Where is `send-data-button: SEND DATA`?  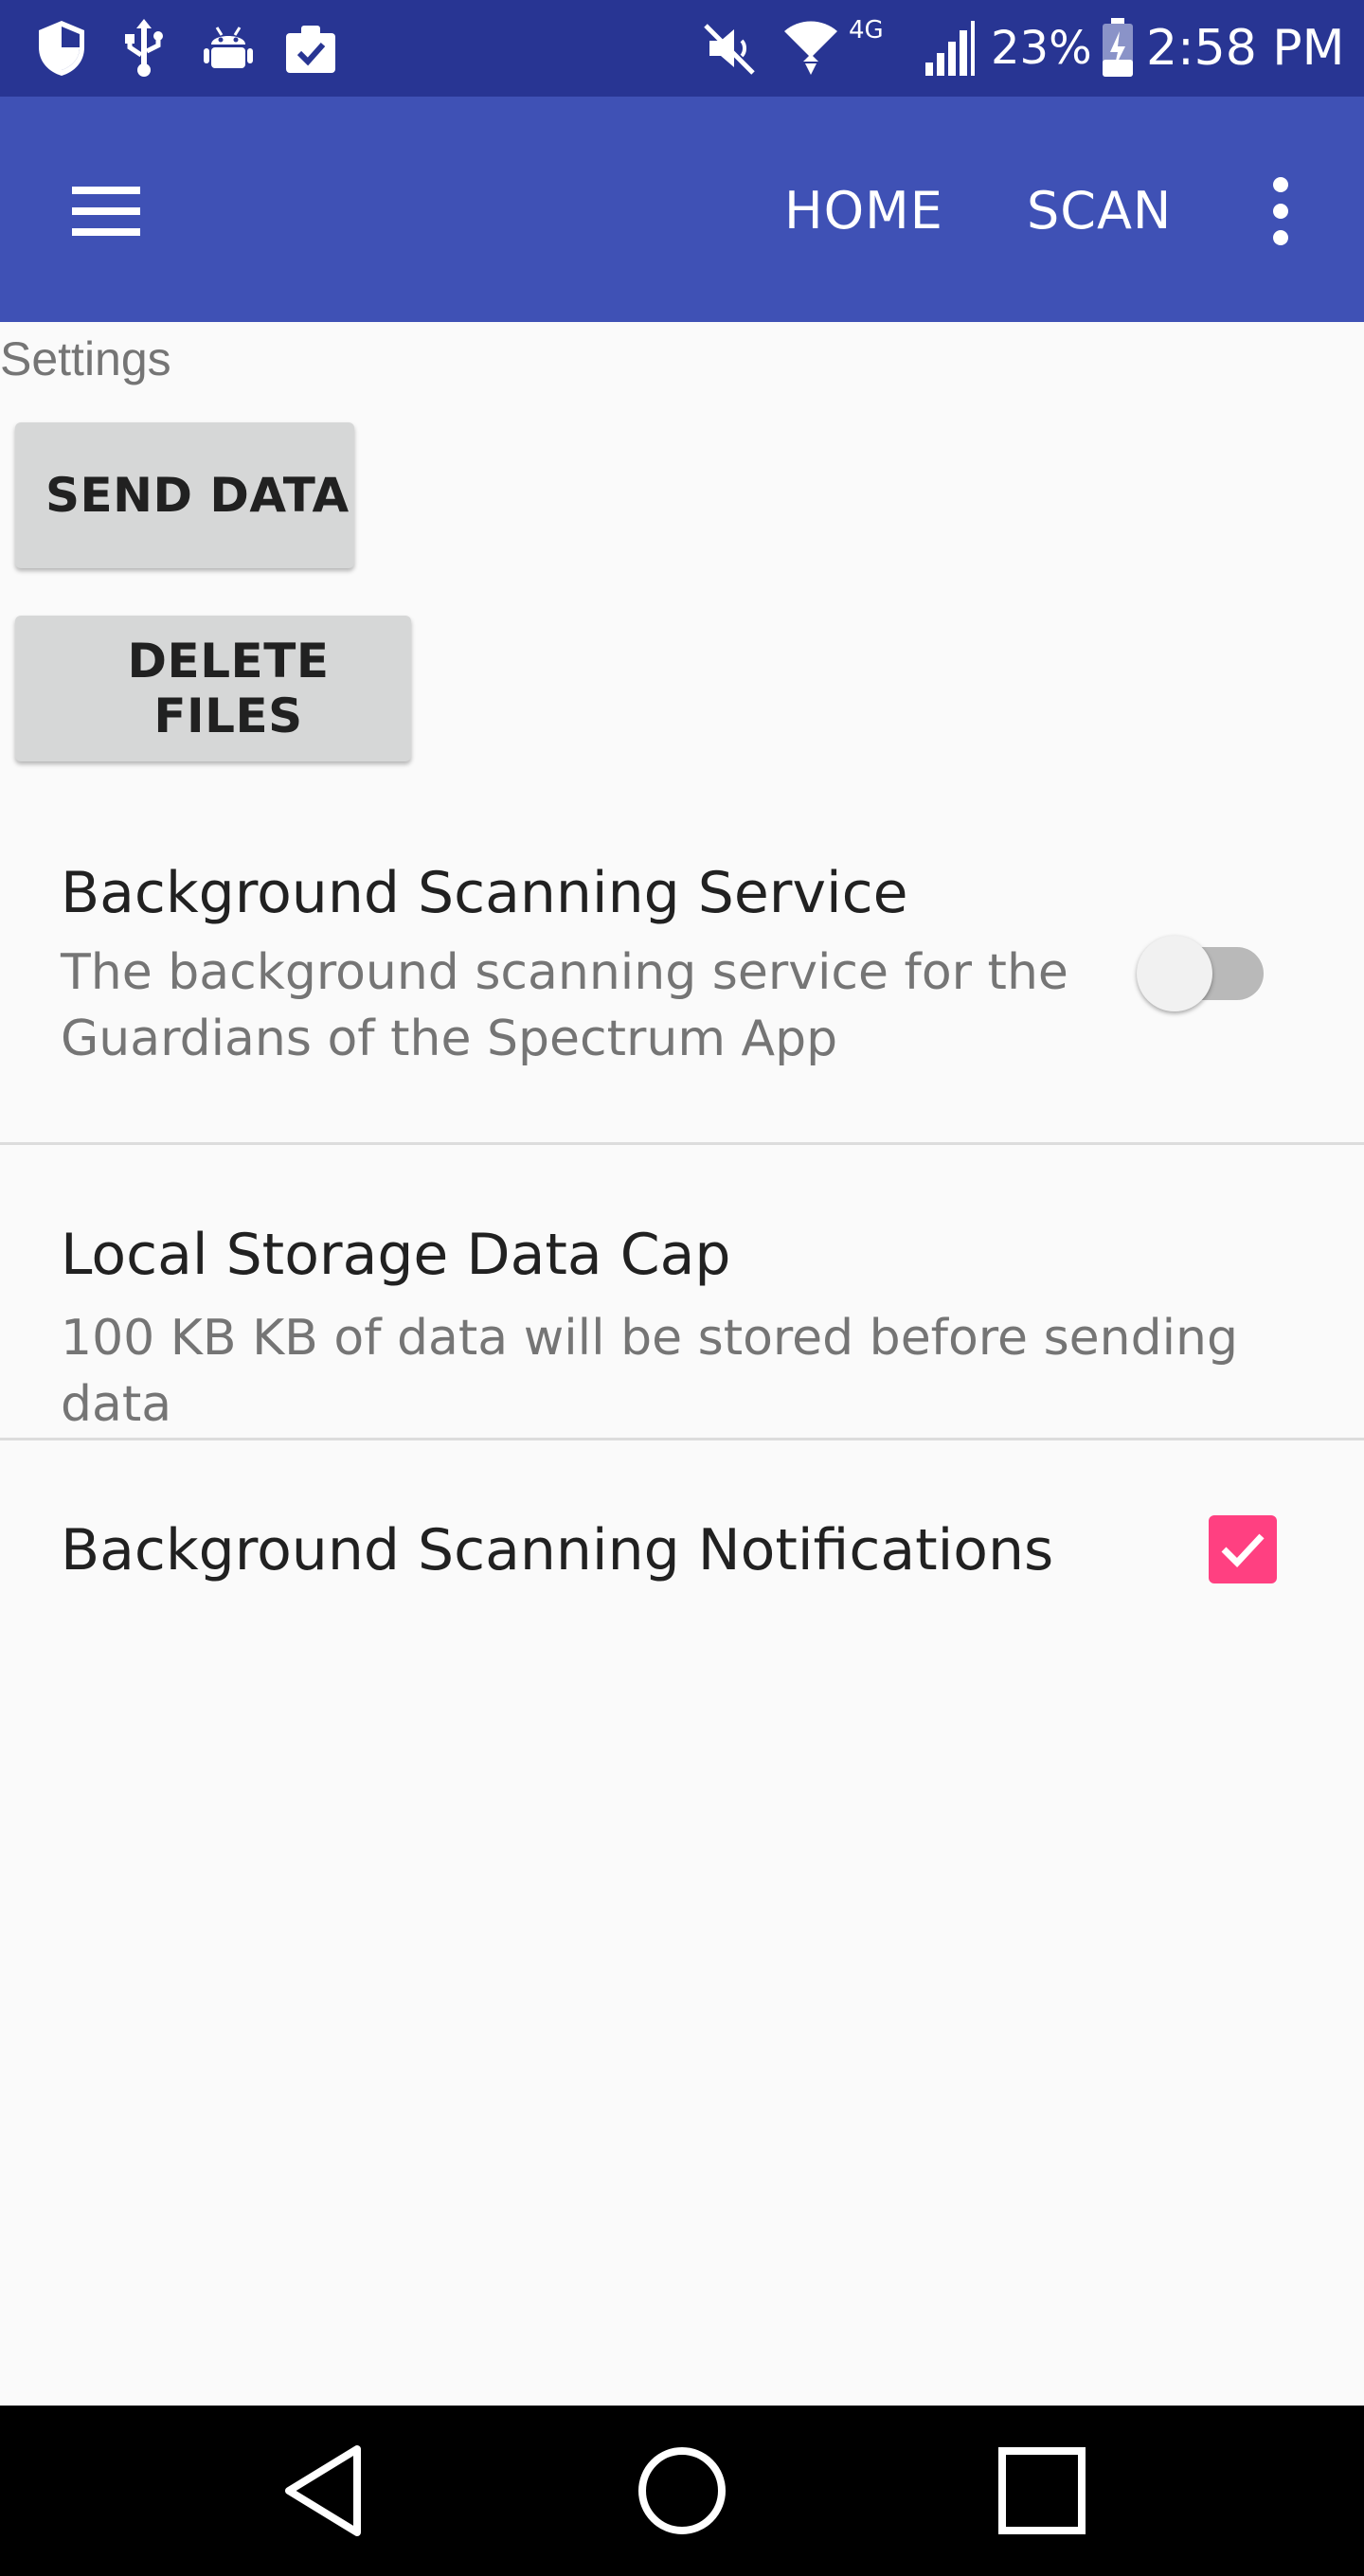 send-data-button: SEND DATA is located at coordinates (184, 495).